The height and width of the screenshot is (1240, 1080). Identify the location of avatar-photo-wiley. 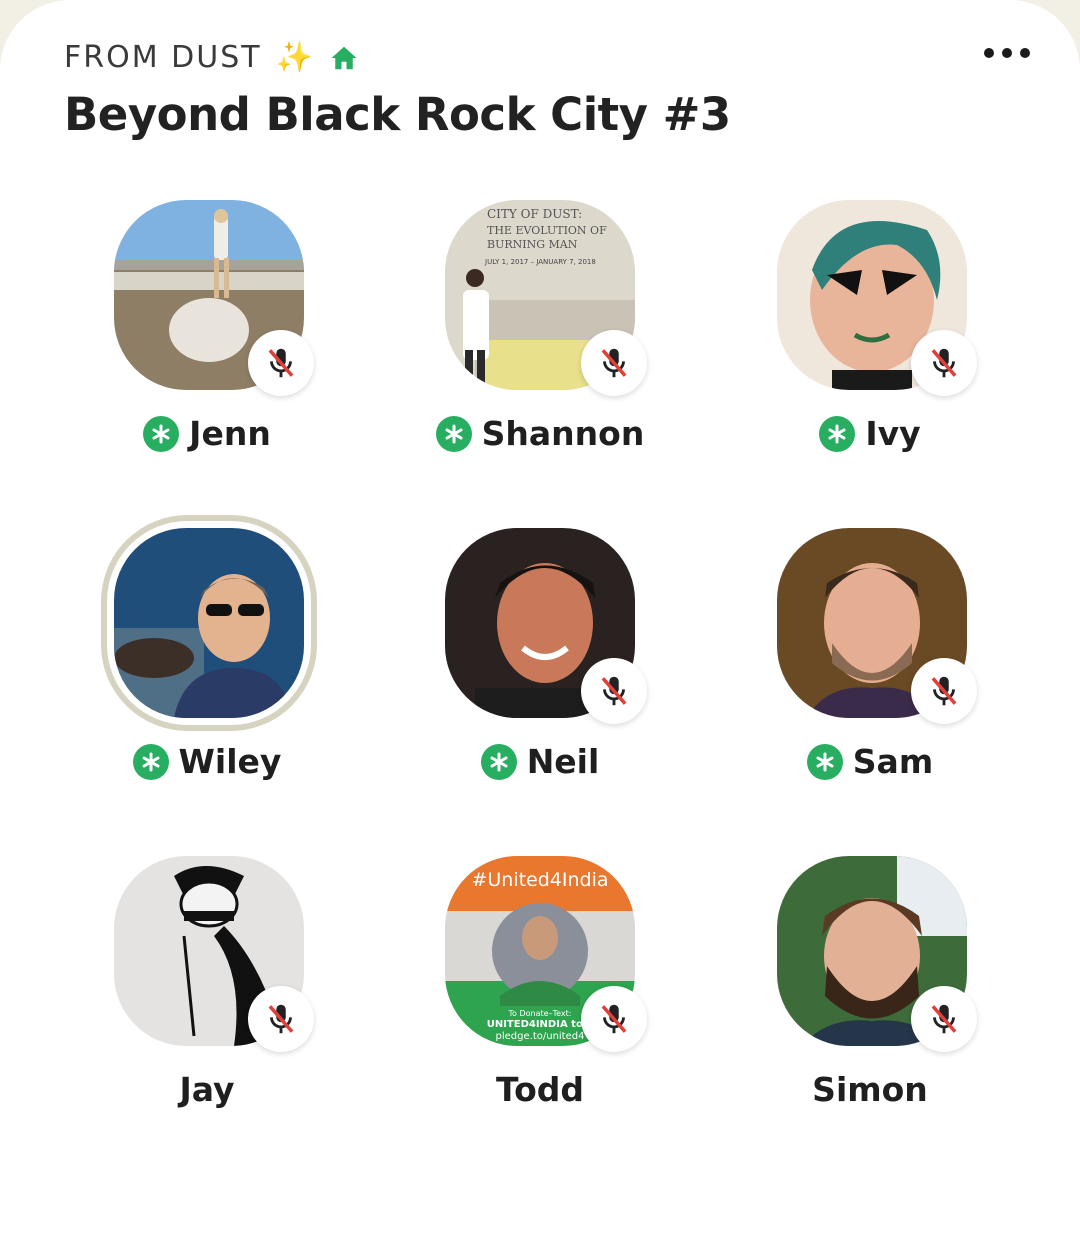
(209, 623).